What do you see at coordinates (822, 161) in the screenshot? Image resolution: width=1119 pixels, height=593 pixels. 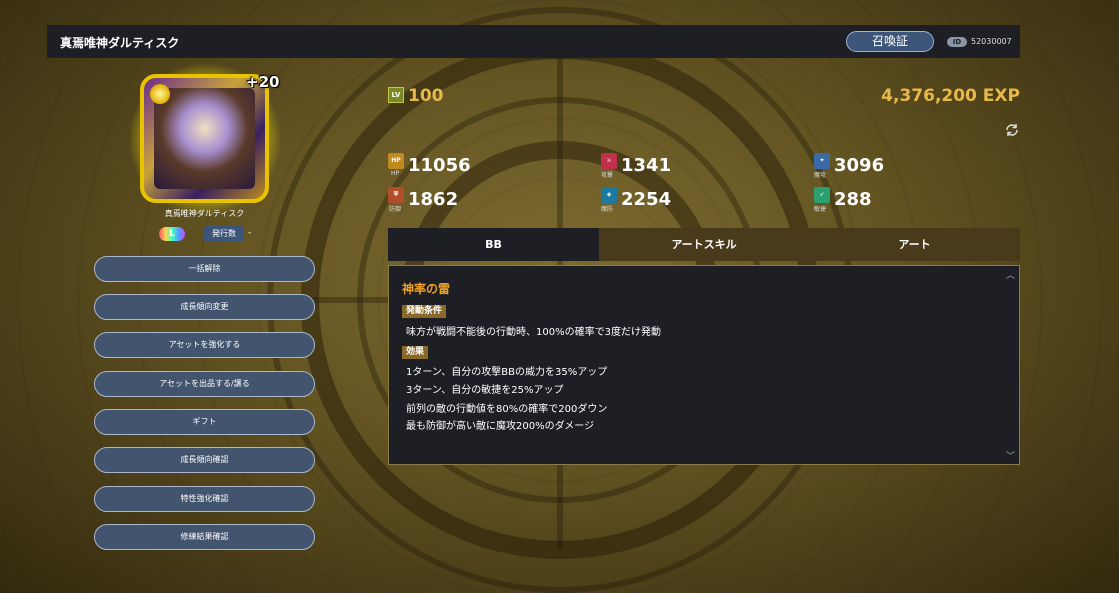 I see `magic-attack-icon: ✦` at bounding box center [822, 161].